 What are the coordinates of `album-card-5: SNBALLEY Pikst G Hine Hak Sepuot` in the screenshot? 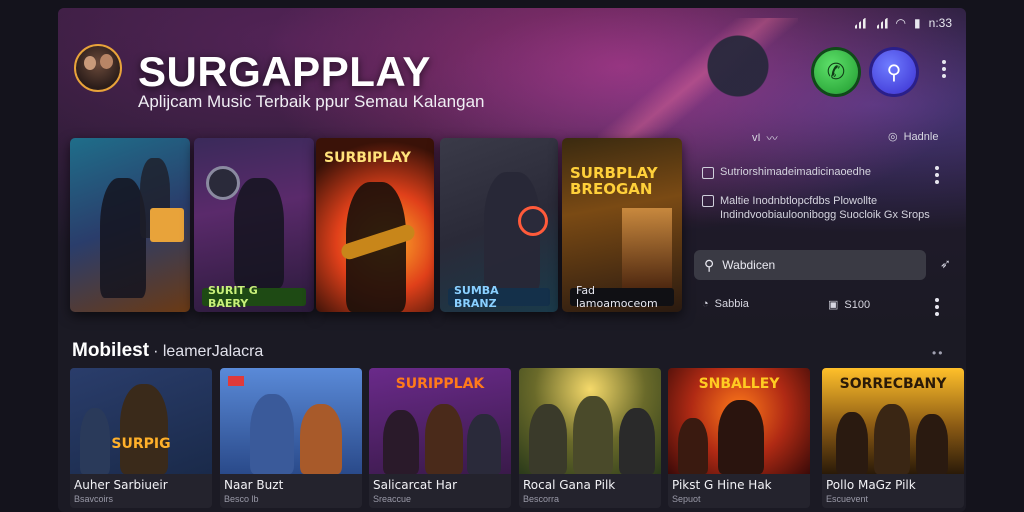 It's located at (739, 438).